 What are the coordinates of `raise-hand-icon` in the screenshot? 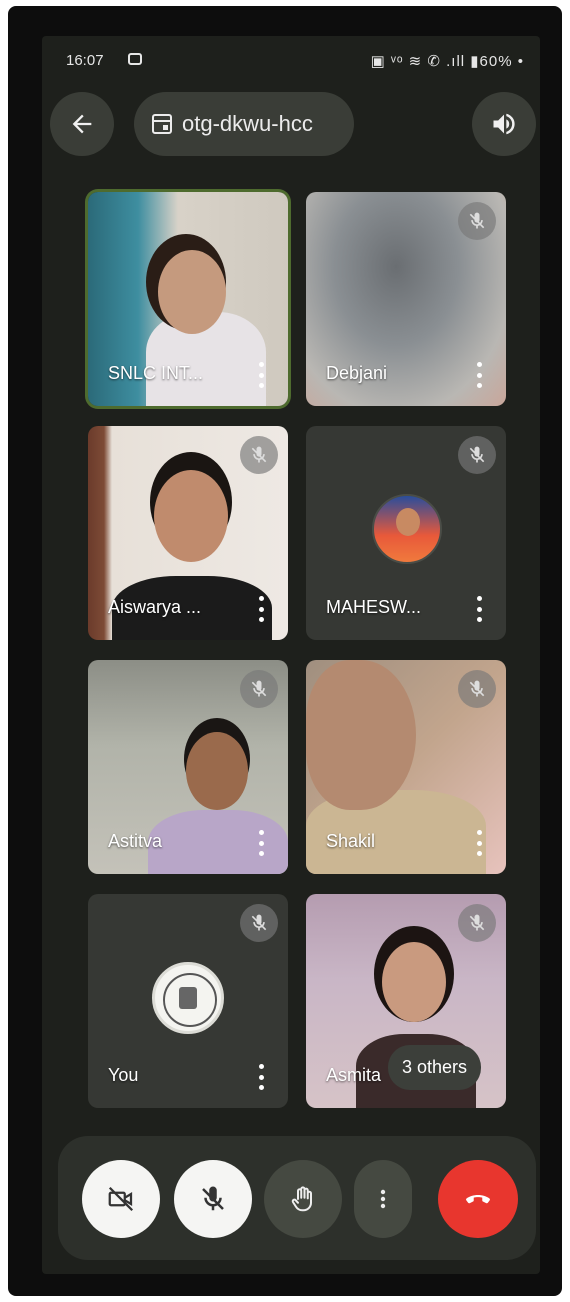 It's located at (301, 1199).